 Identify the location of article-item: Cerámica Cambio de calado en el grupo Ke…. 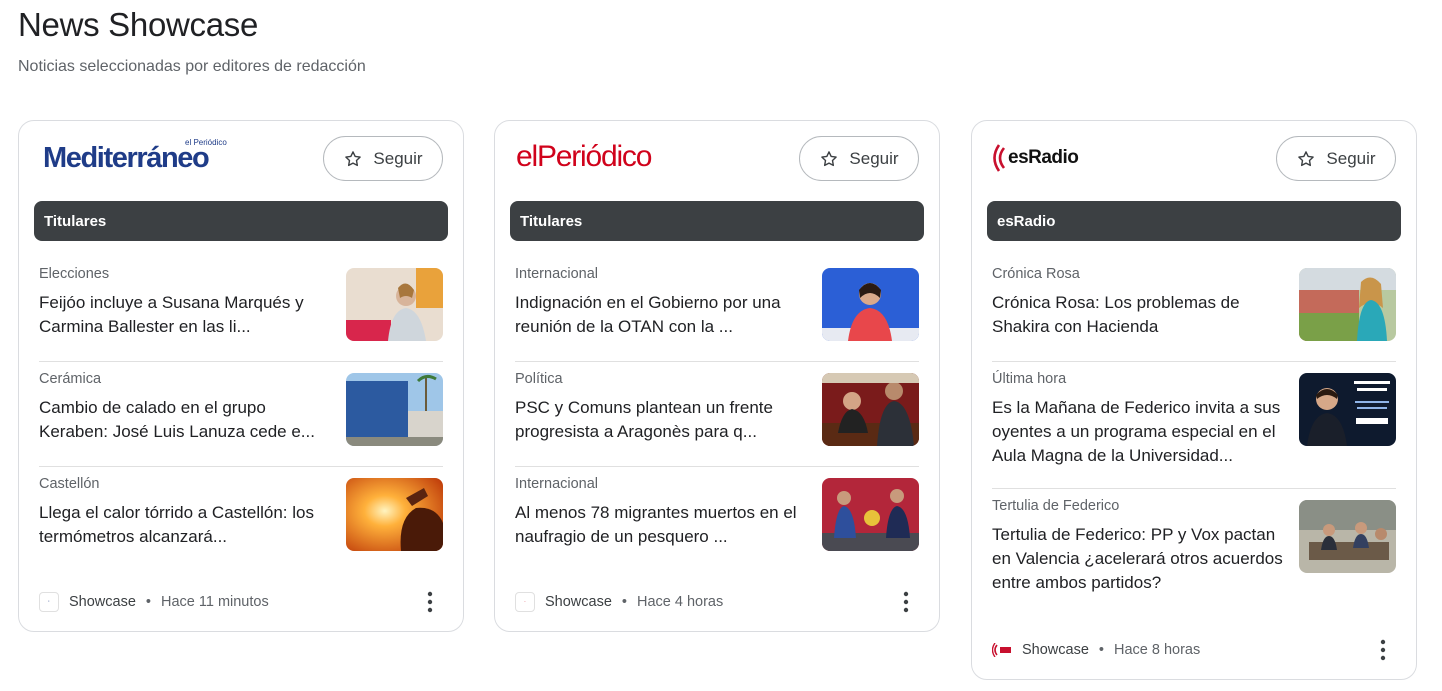
(241, 414).